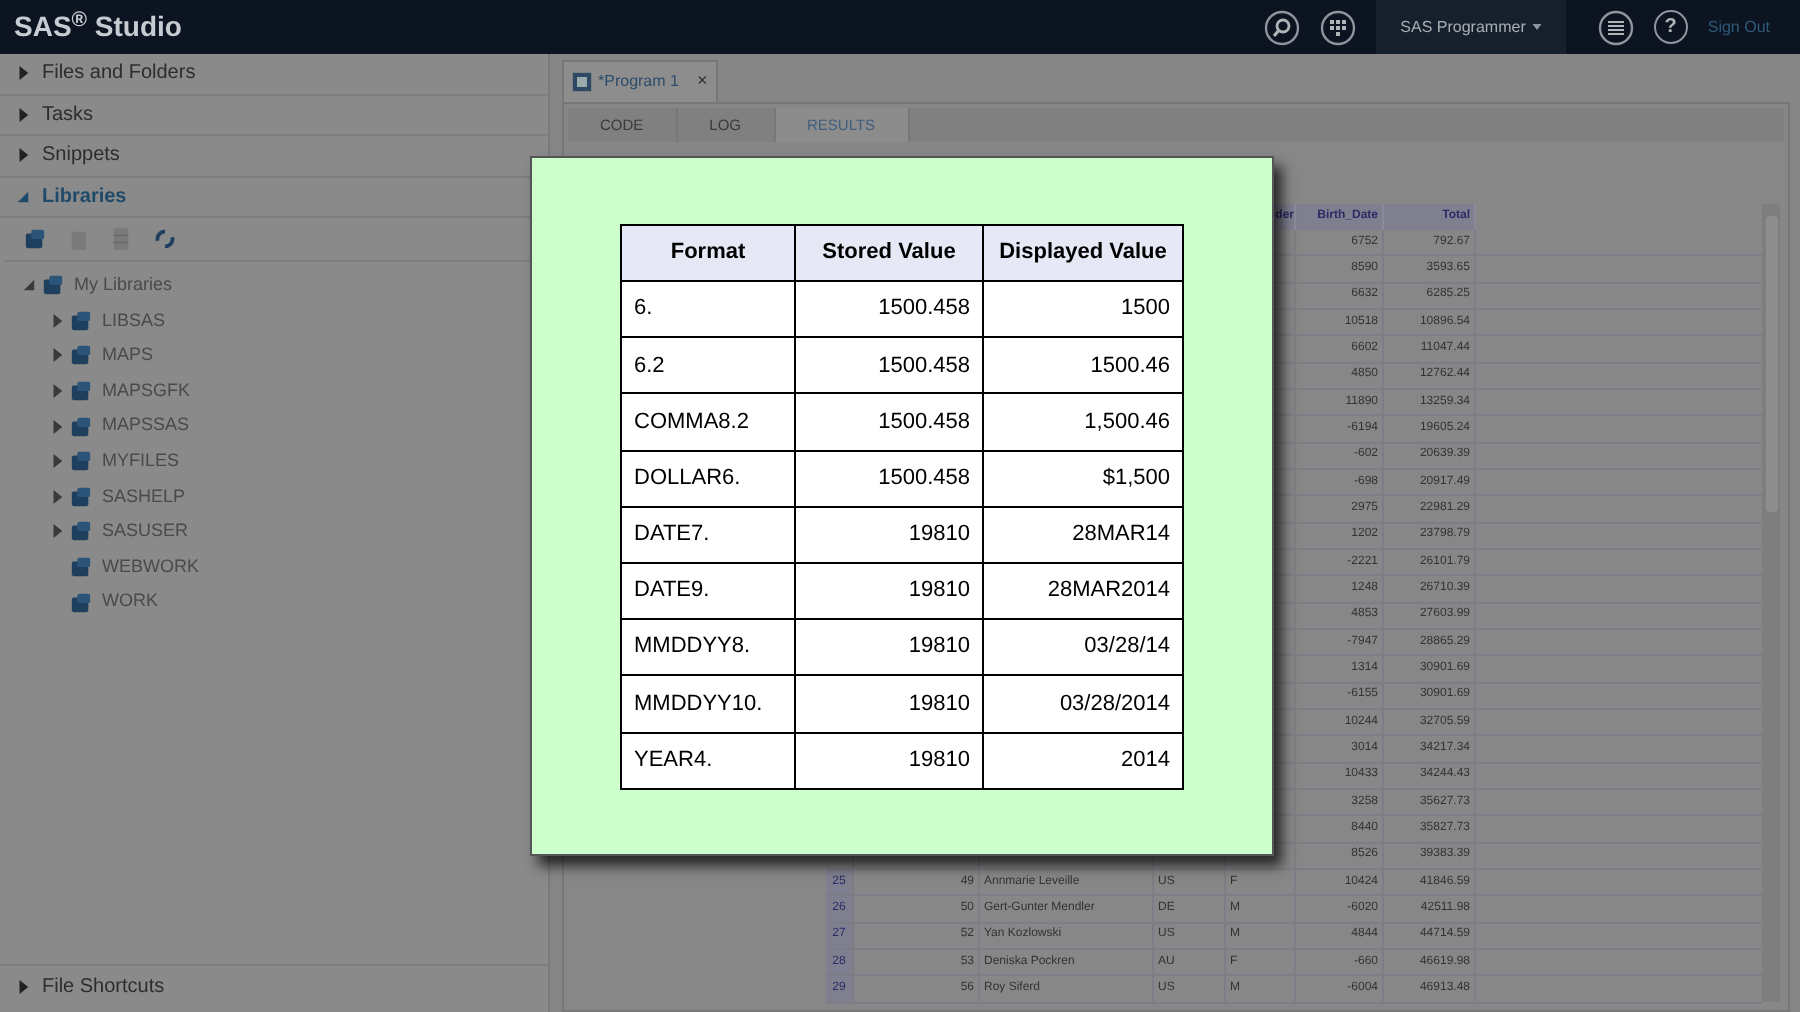 The height and width of the screenshot is (1012, 1800). What do you see at coordinates (1083, 591) in the screenshot?
I see `table-cell: 28MAR2014` at bounding box center [1083, 591].